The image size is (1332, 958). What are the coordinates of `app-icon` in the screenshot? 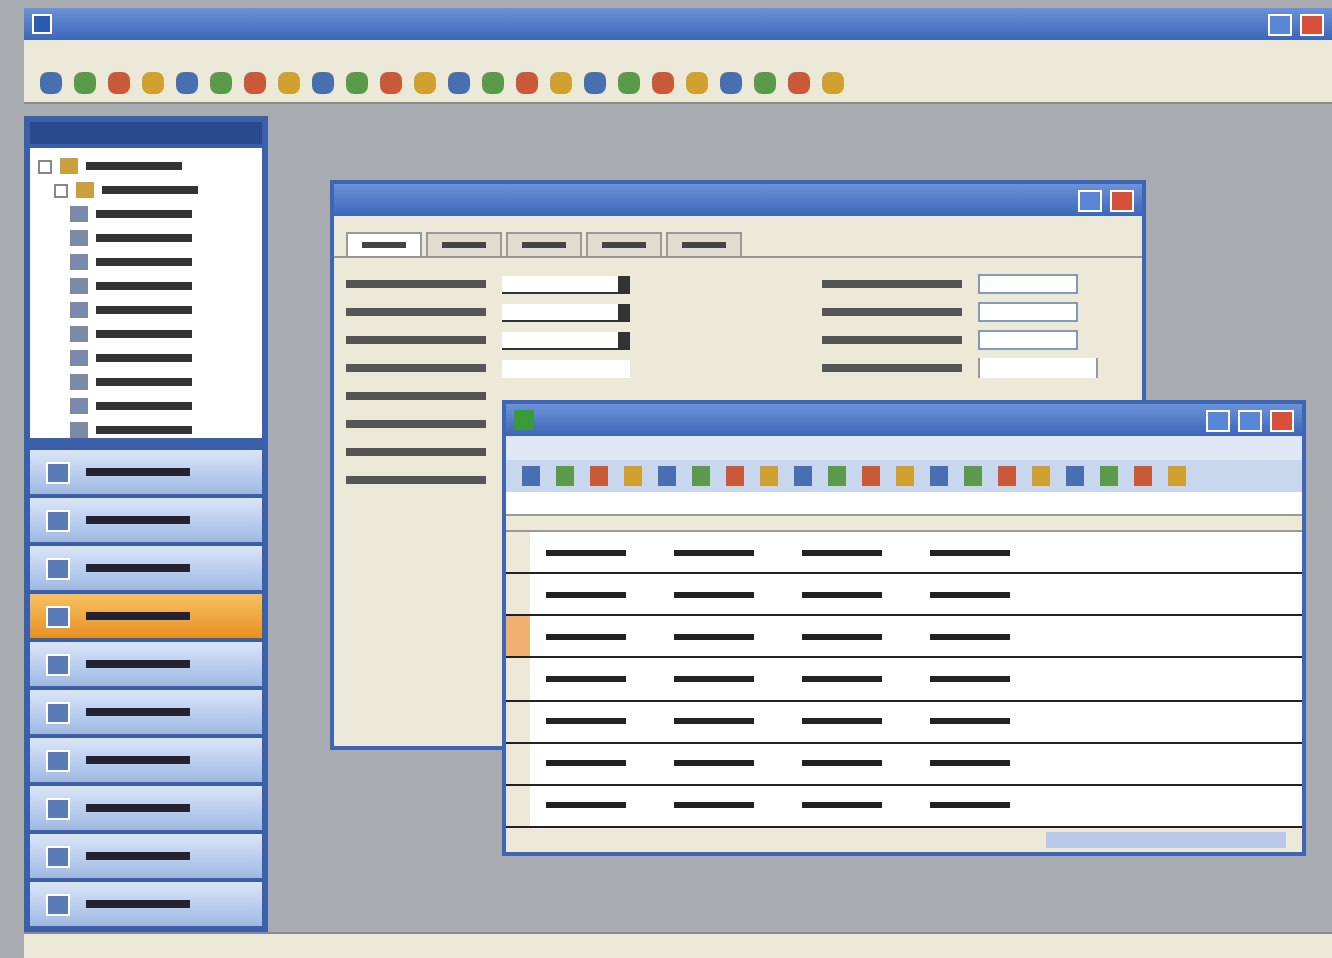 It's located at (42, 24).